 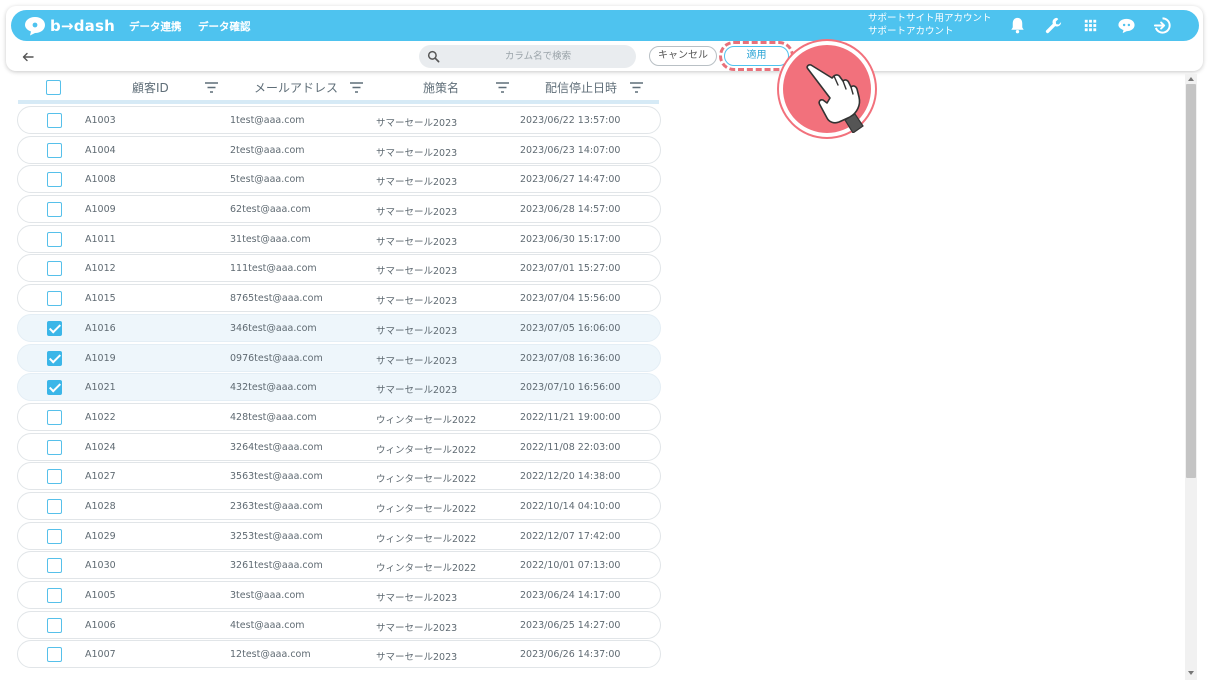 I want to click on cell-customer-id: A1012, so click(x=100, y=269).